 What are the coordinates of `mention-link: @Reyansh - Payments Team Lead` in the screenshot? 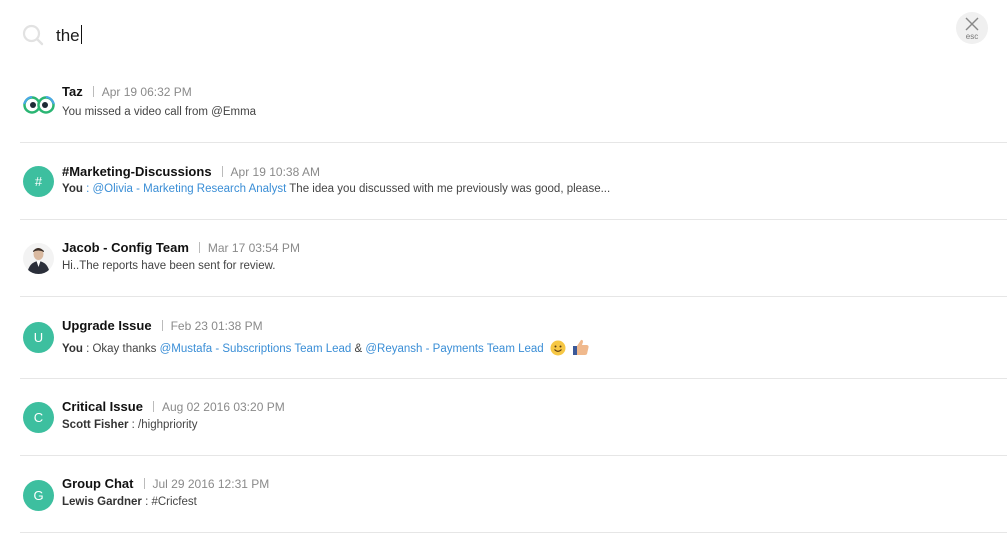 It's located at (454, 349).